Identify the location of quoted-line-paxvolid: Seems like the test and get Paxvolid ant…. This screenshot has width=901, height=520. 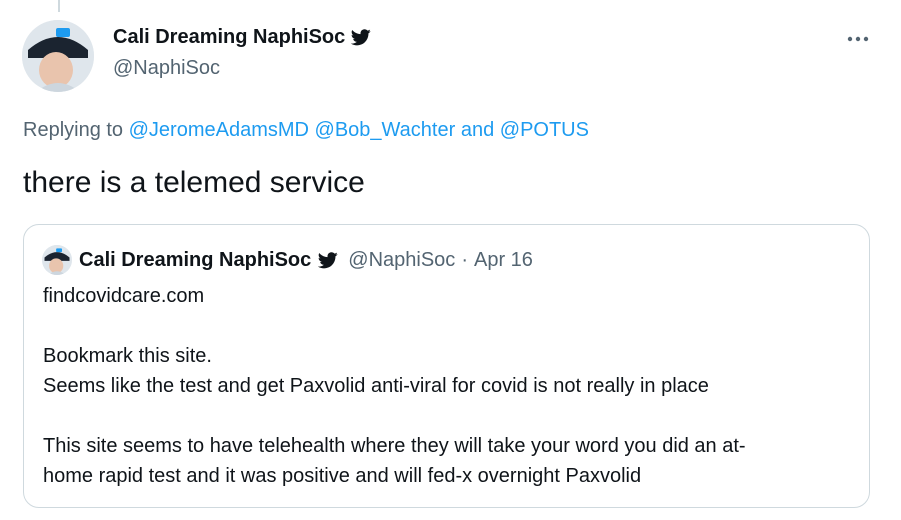
(376, 386).